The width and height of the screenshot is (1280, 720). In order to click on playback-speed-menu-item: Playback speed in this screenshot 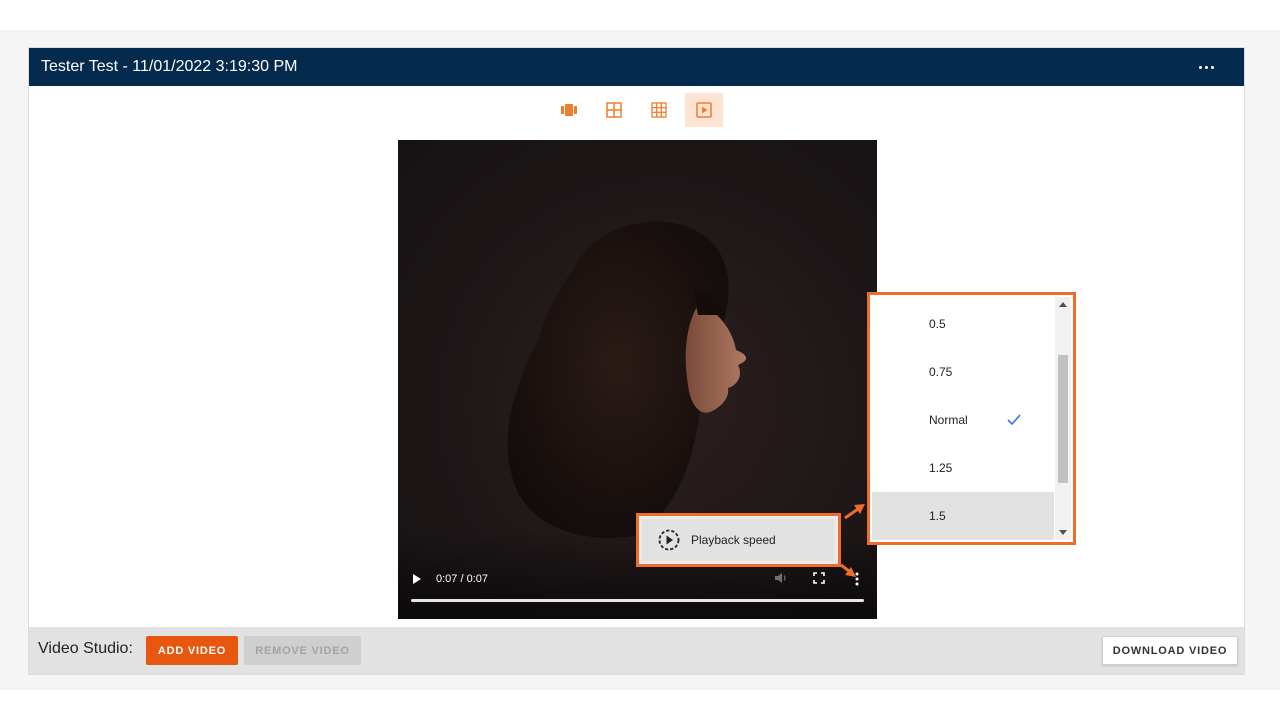, I will do `click(738, 540)`.